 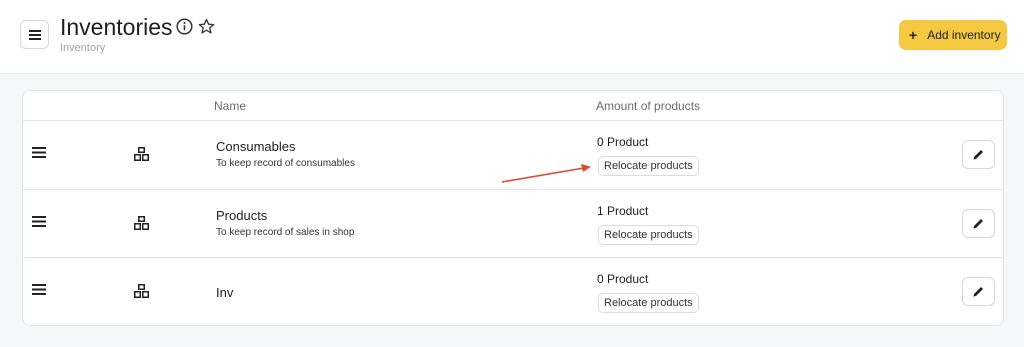 I want to click on star-icon, so click(x=206, y=26).